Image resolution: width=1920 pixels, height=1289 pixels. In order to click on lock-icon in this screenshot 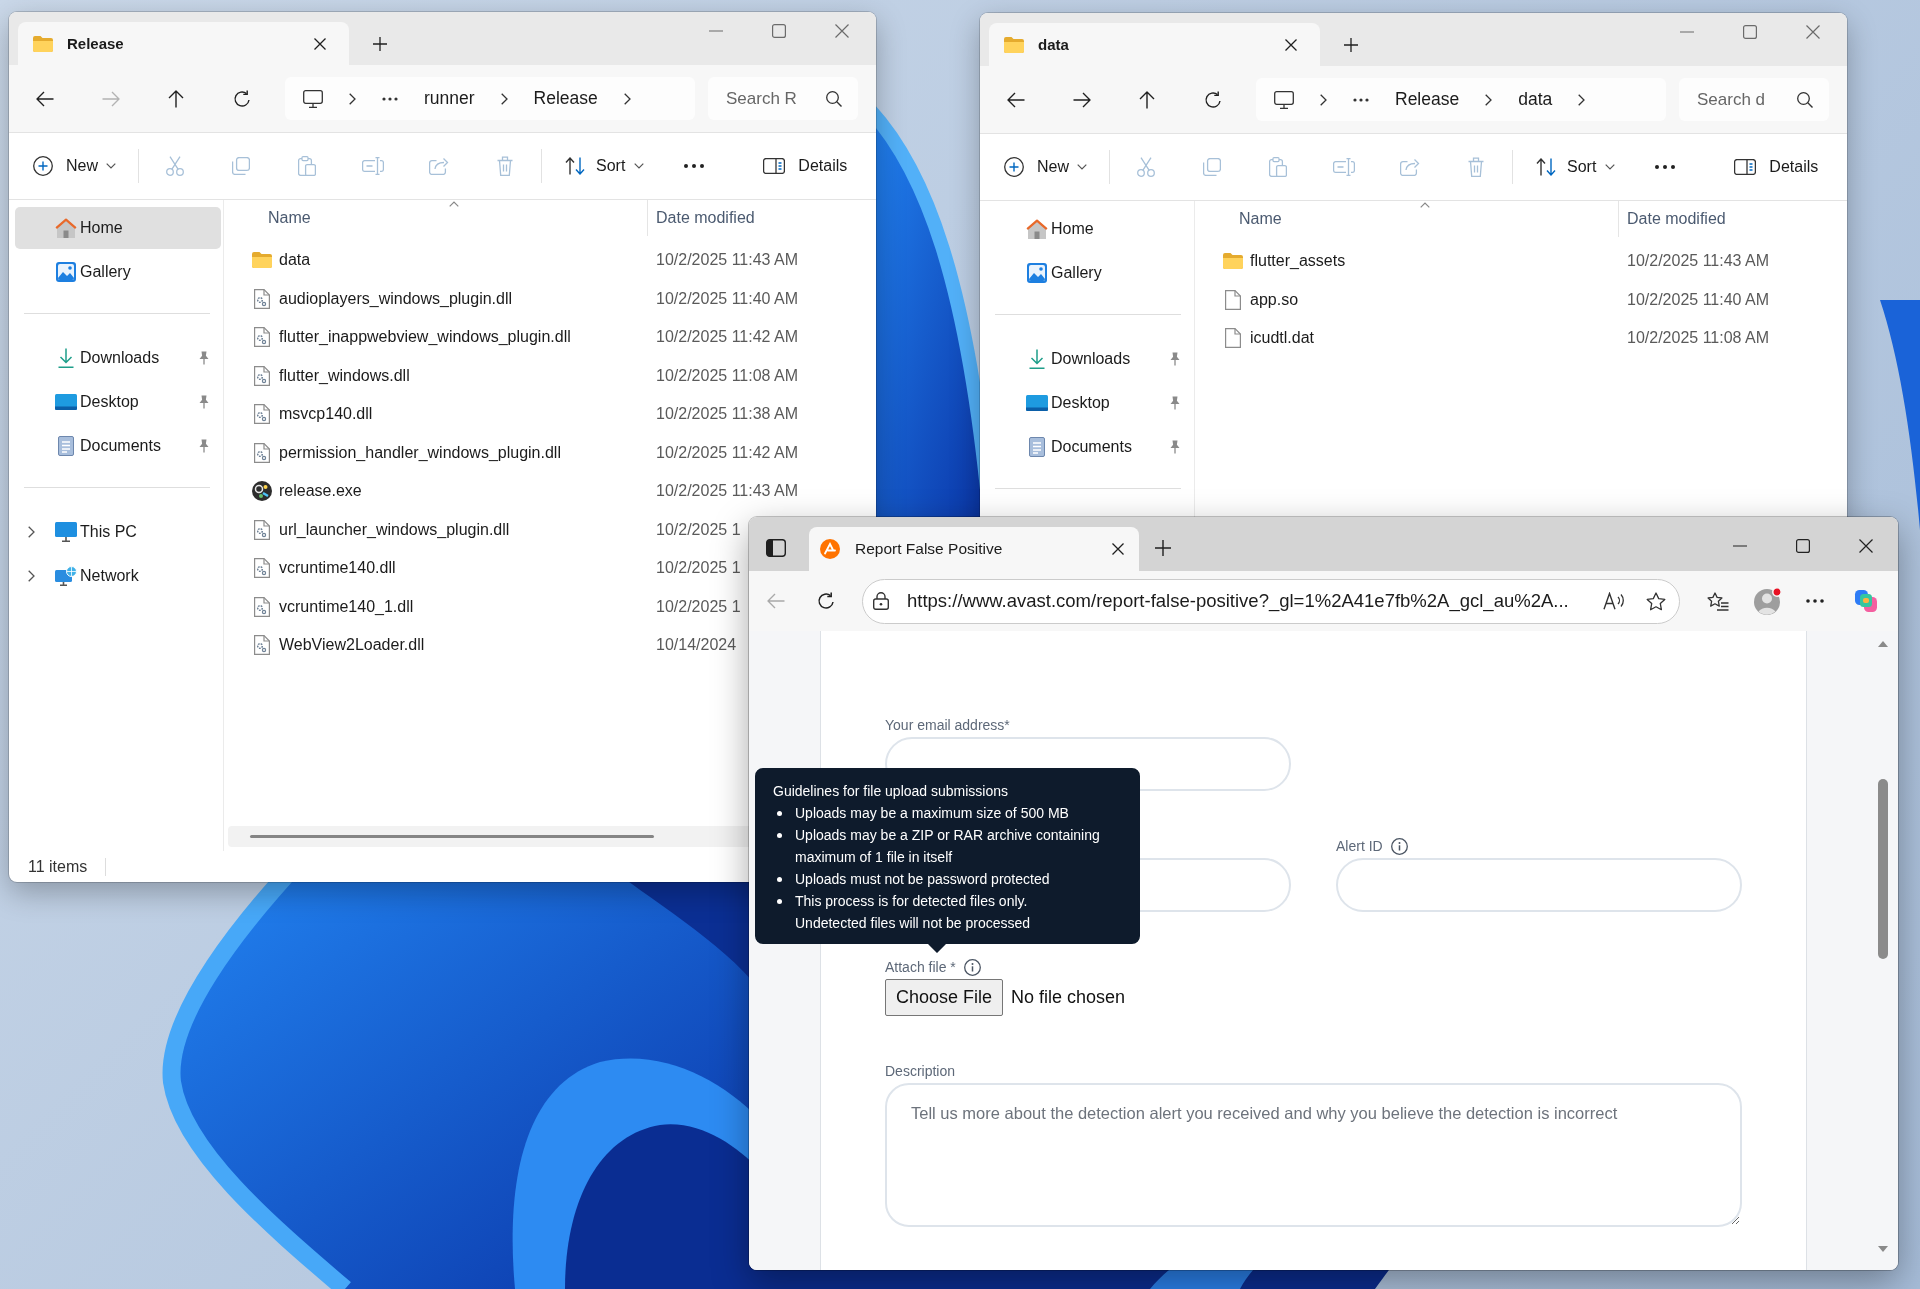, I will do `click(881, 601)`.